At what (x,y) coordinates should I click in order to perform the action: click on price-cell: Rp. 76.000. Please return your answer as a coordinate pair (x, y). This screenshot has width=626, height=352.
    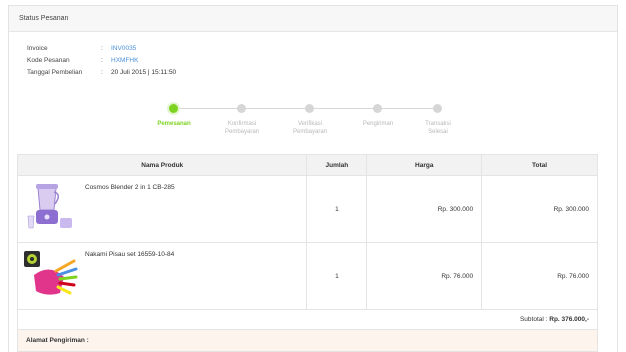
    Looking at the image, I should click on (424, 276).